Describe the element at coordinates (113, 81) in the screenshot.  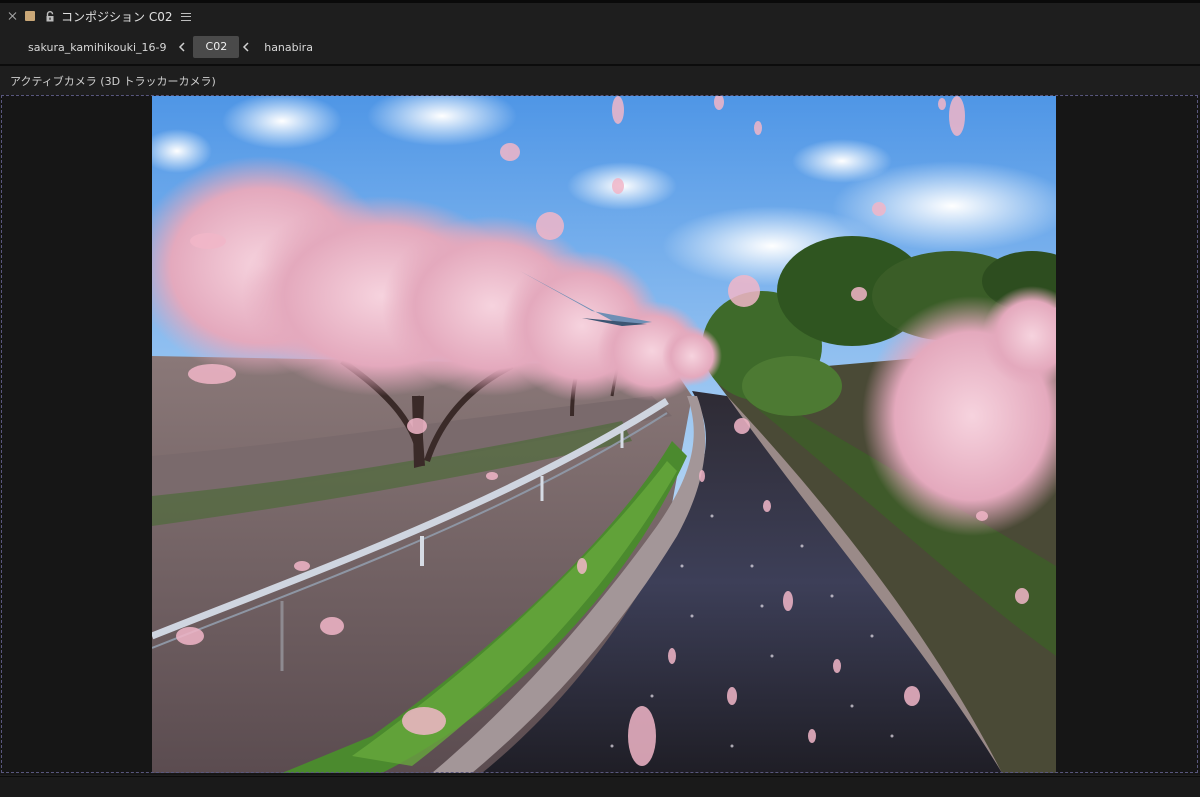
I see `active-camera-label: アクティブカメラ (3D トラッカーカメラ)` at that location.